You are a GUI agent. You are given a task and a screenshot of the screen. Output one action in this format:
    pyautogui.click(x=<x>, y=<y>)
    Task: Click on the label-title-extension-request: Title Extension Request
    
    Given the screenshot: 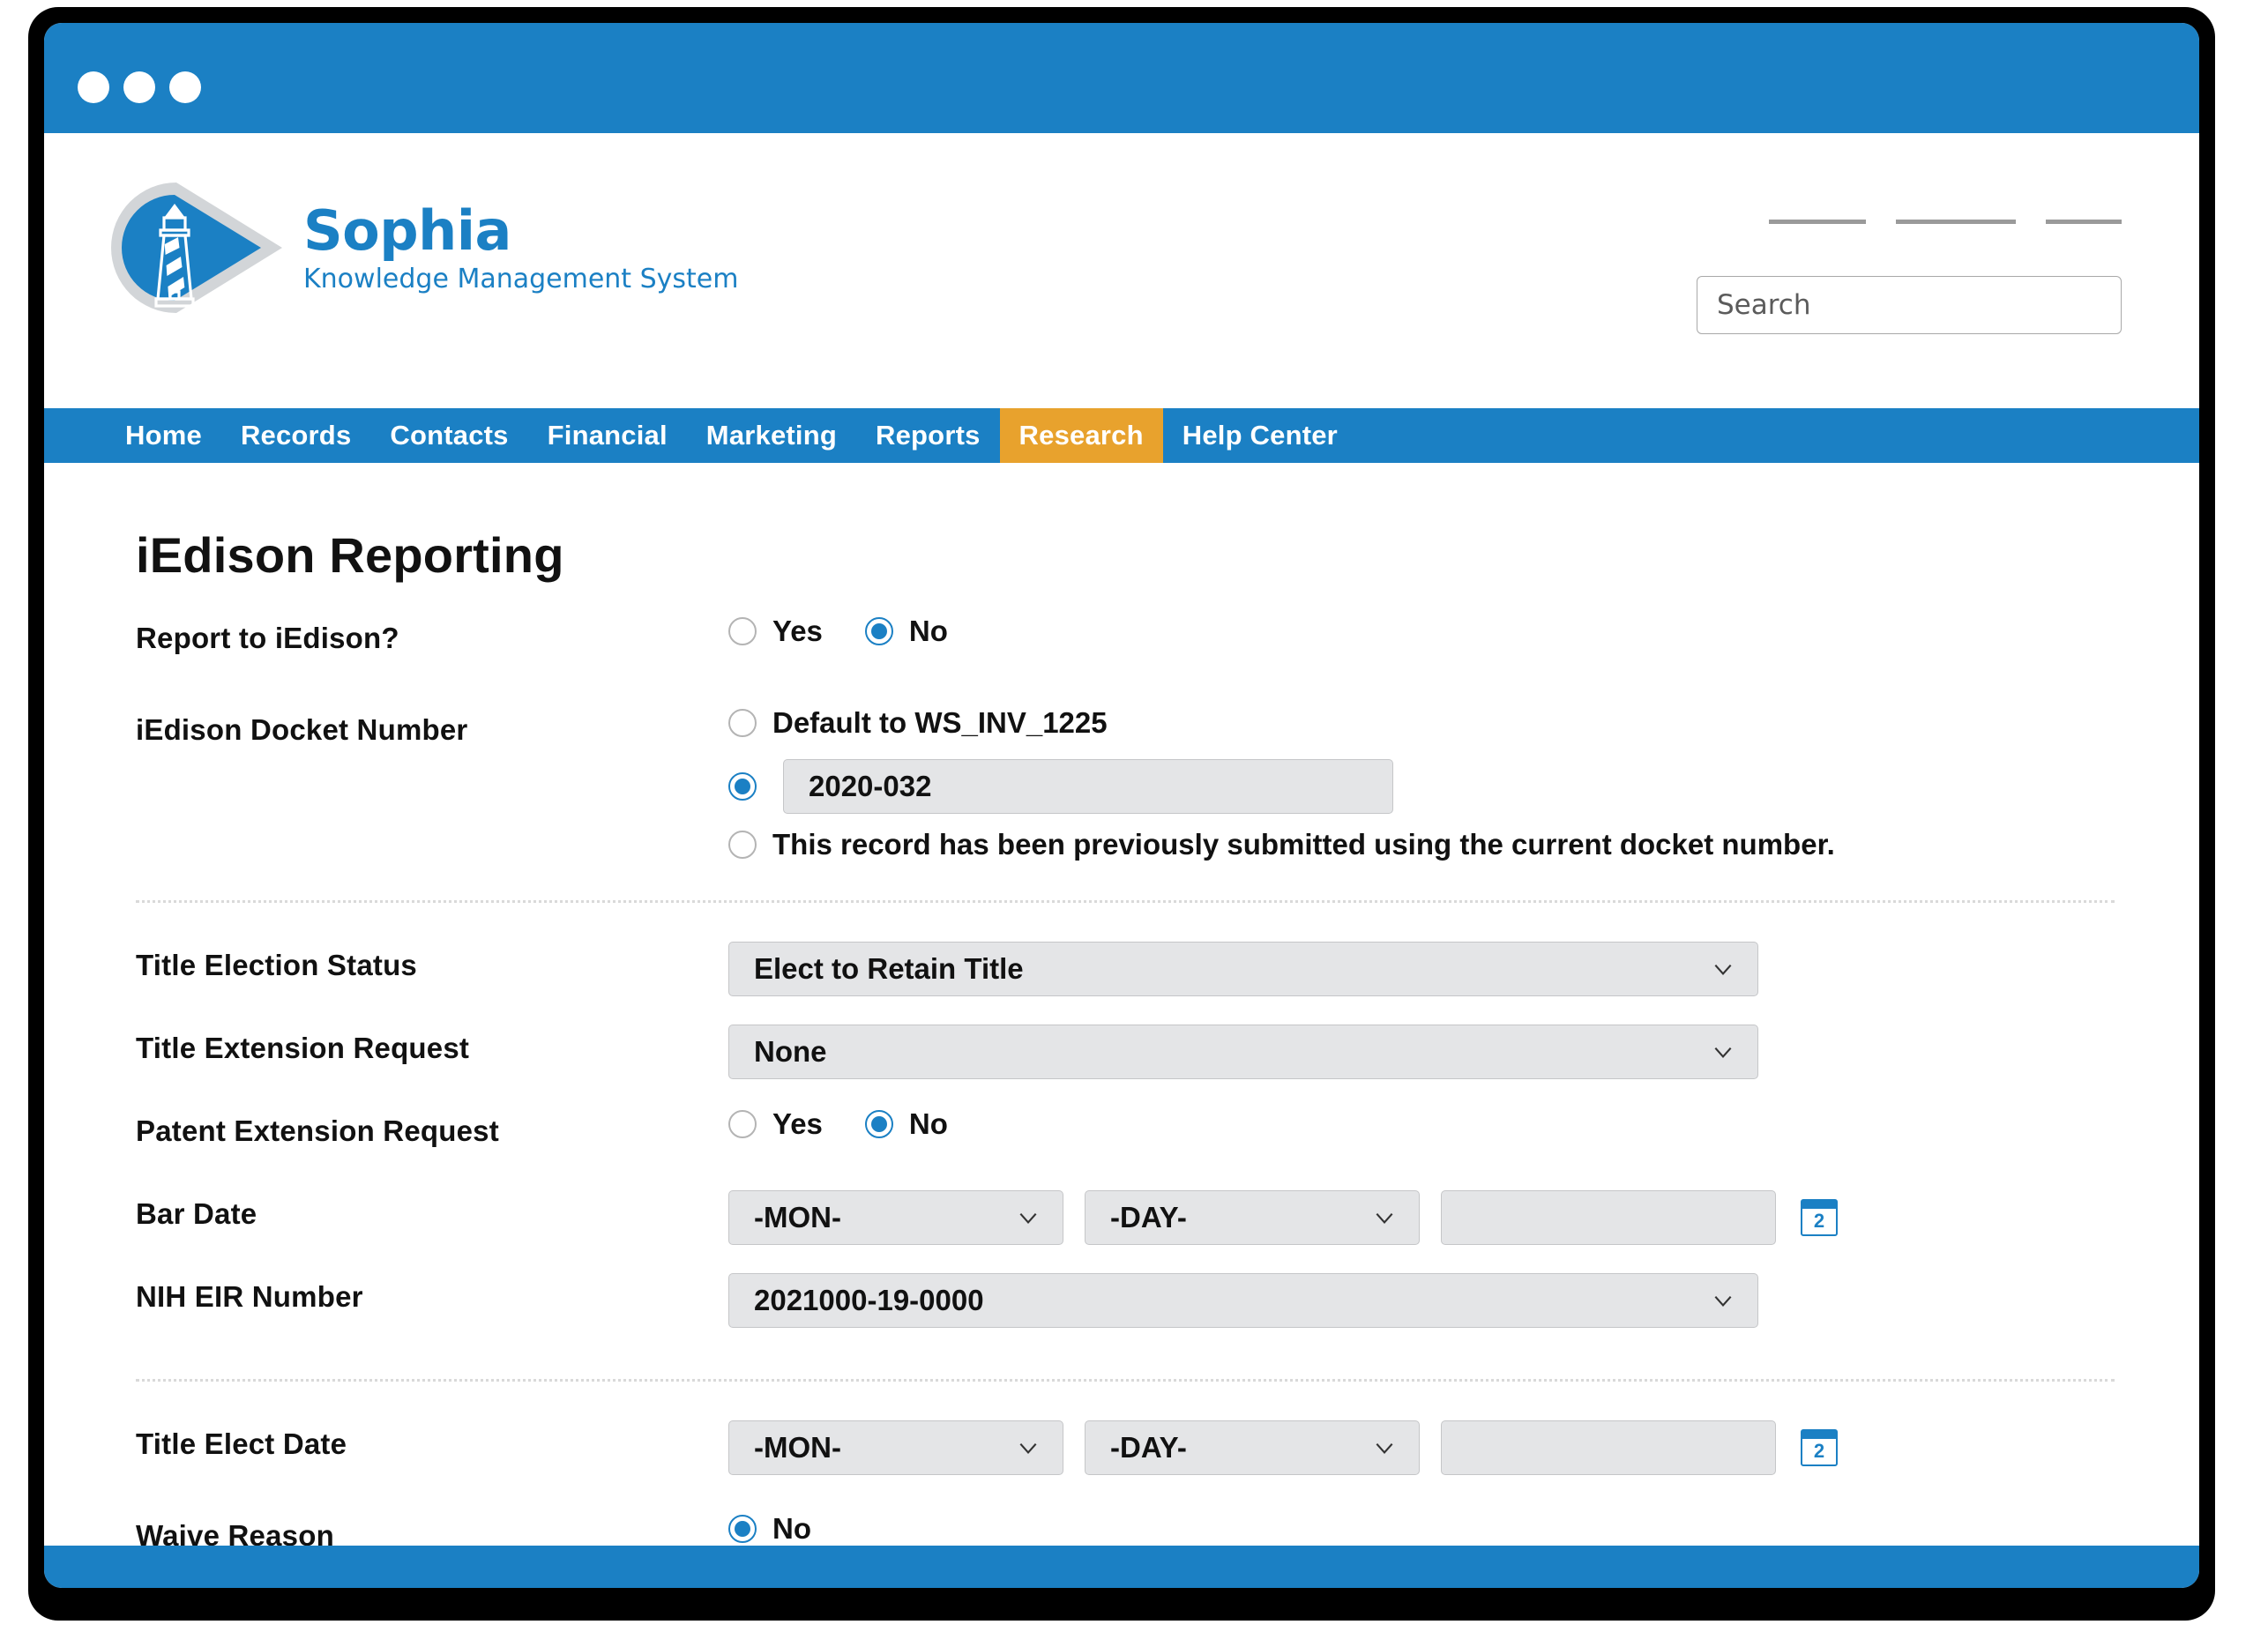 What is the action you would take?
    pyautogui.click(x=303, y=1048)
    